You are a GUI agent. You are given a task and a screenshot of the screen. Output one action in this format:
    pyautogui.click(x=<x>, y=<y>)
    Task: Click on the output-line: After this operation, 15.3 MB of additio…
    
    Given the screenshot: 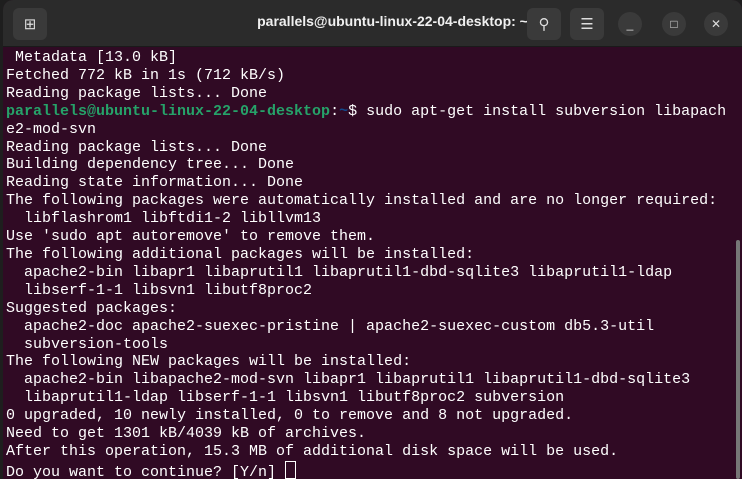 What is the action you would take?
    pyautogui.click(x=312, y=451)
    